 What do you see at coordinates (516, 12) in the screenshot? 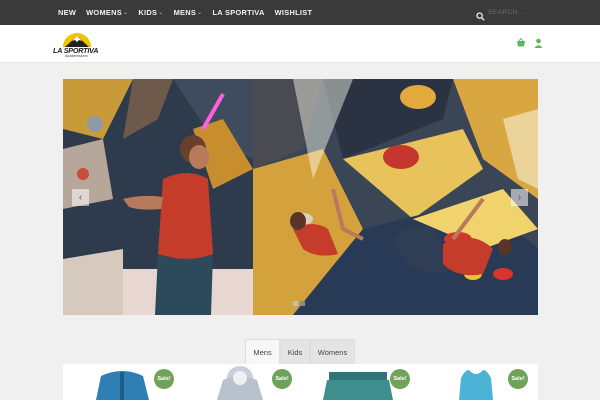
I see `search-input` at bounding box center [516, 12].